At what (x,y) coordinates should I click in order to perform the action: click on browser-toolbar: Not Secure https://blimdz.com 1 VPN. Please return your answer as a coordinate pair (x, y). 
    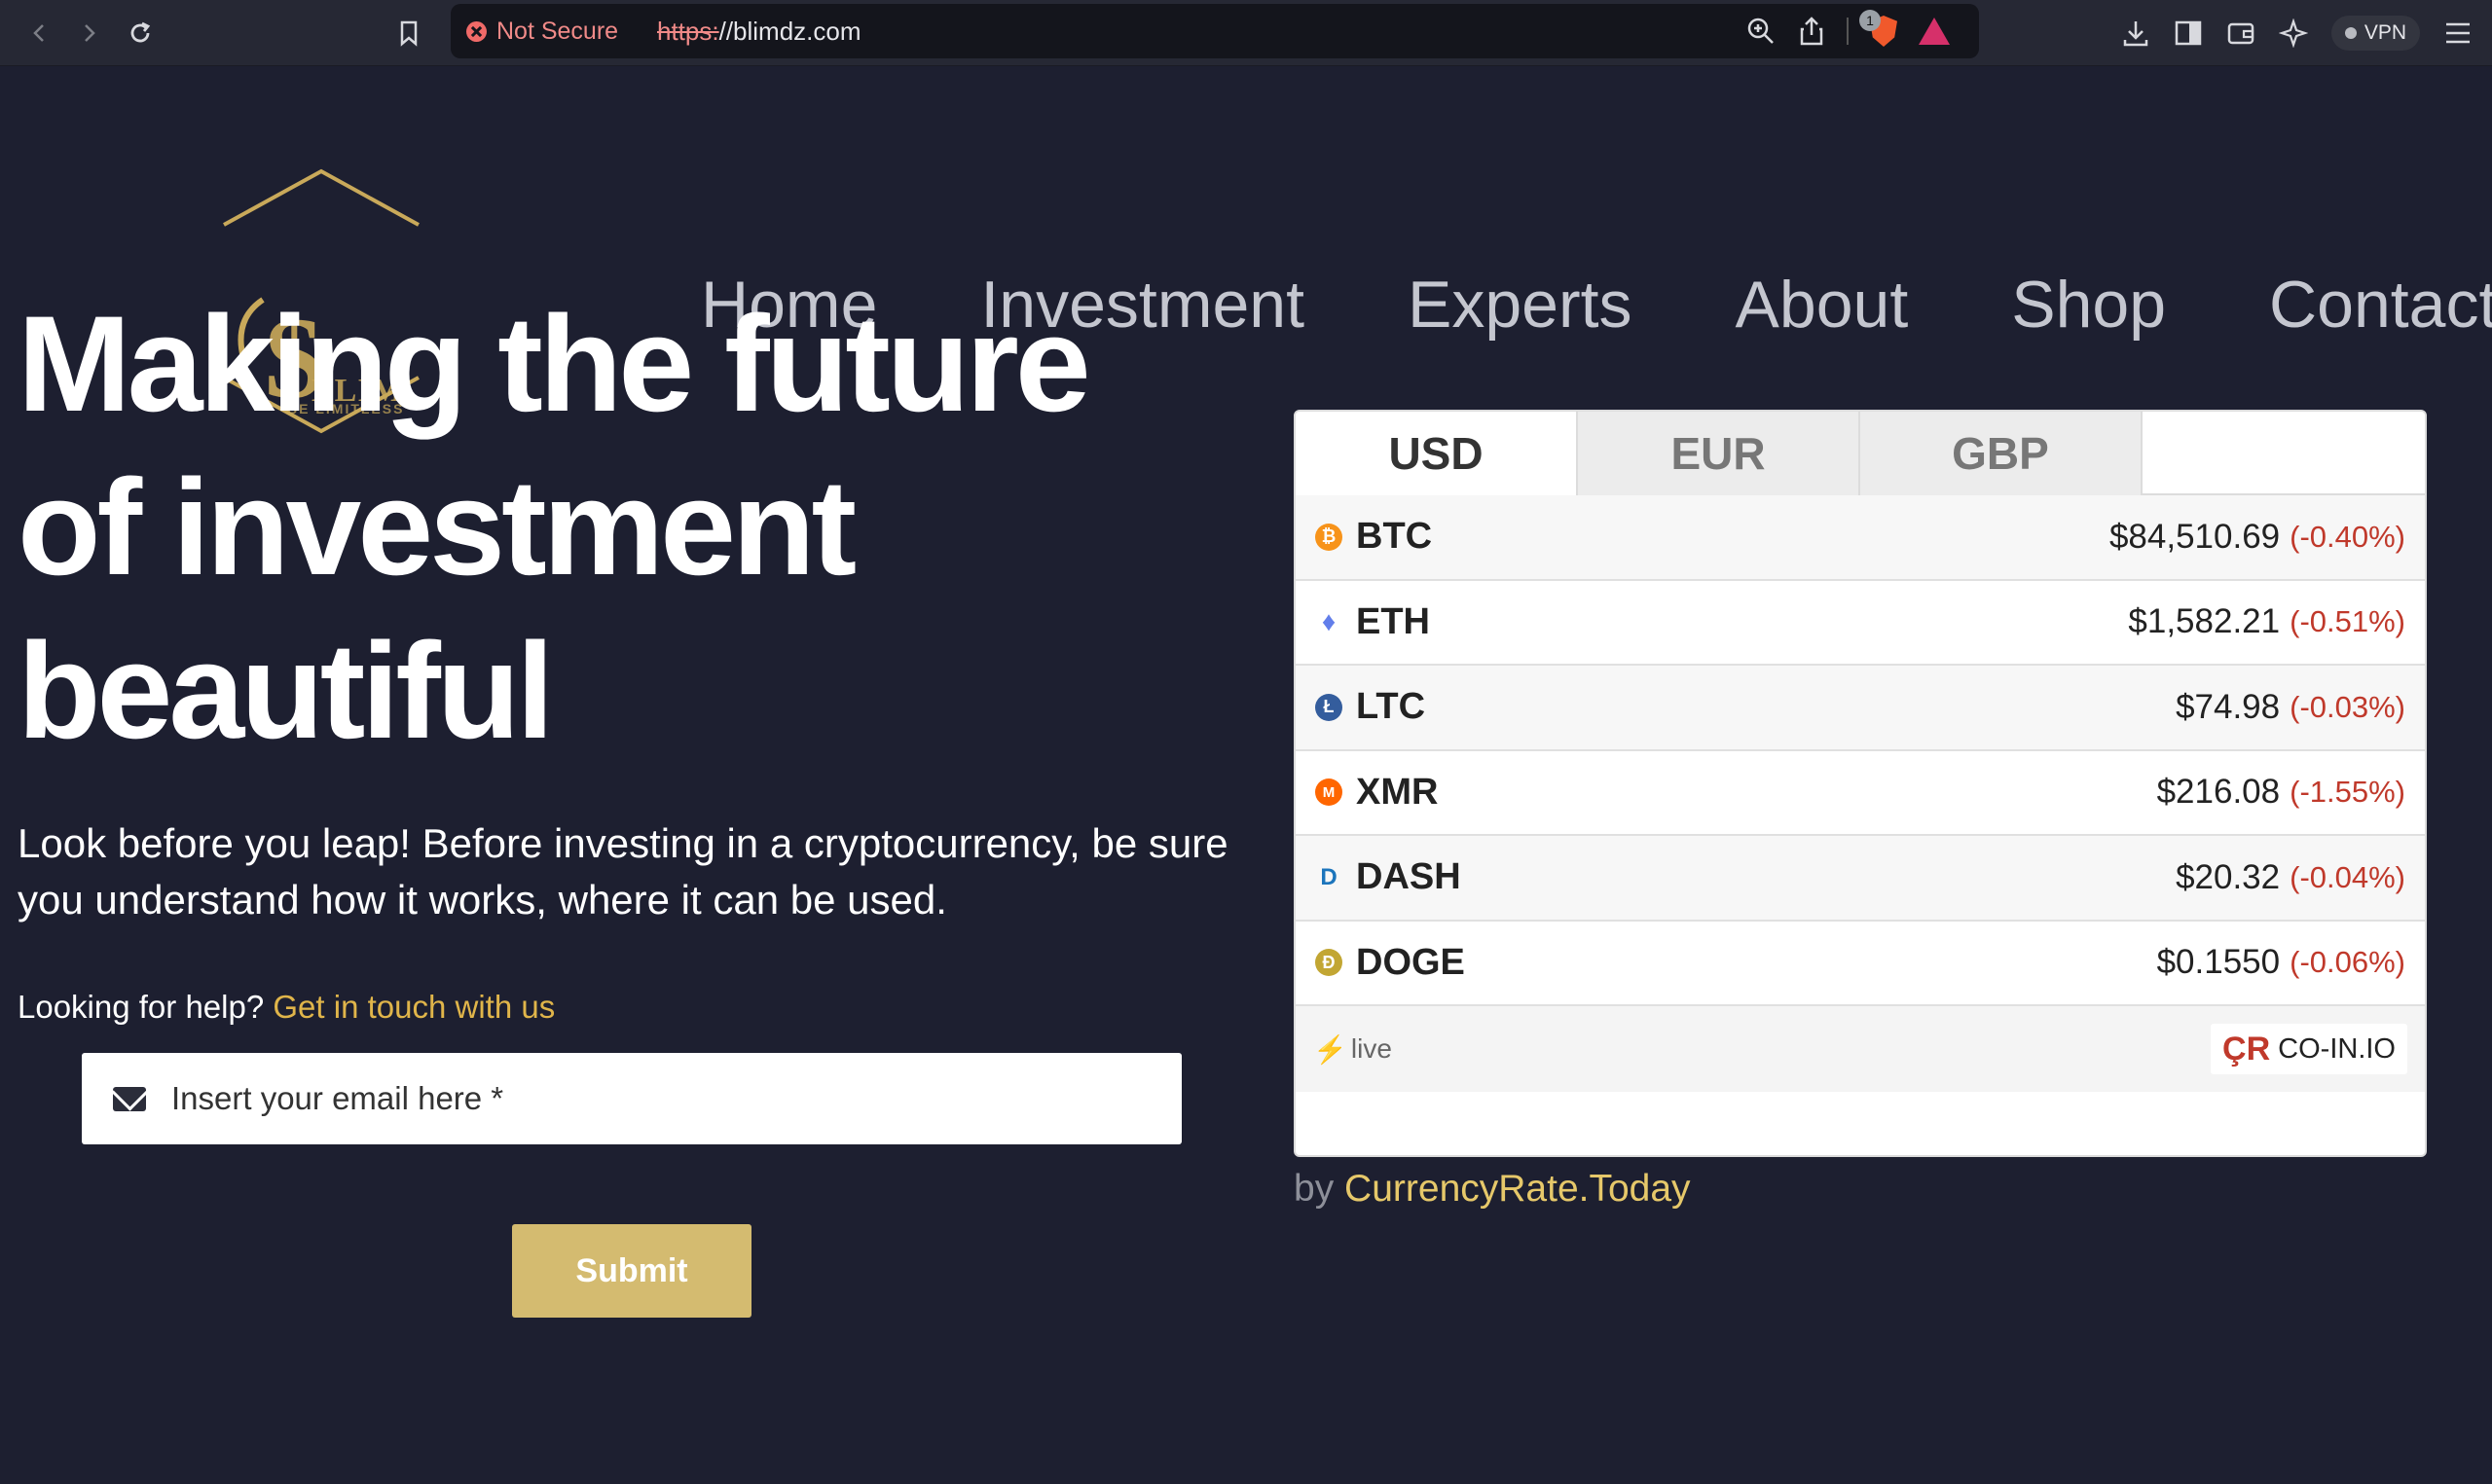
    Looking at the image, I should click on (1246, 33).